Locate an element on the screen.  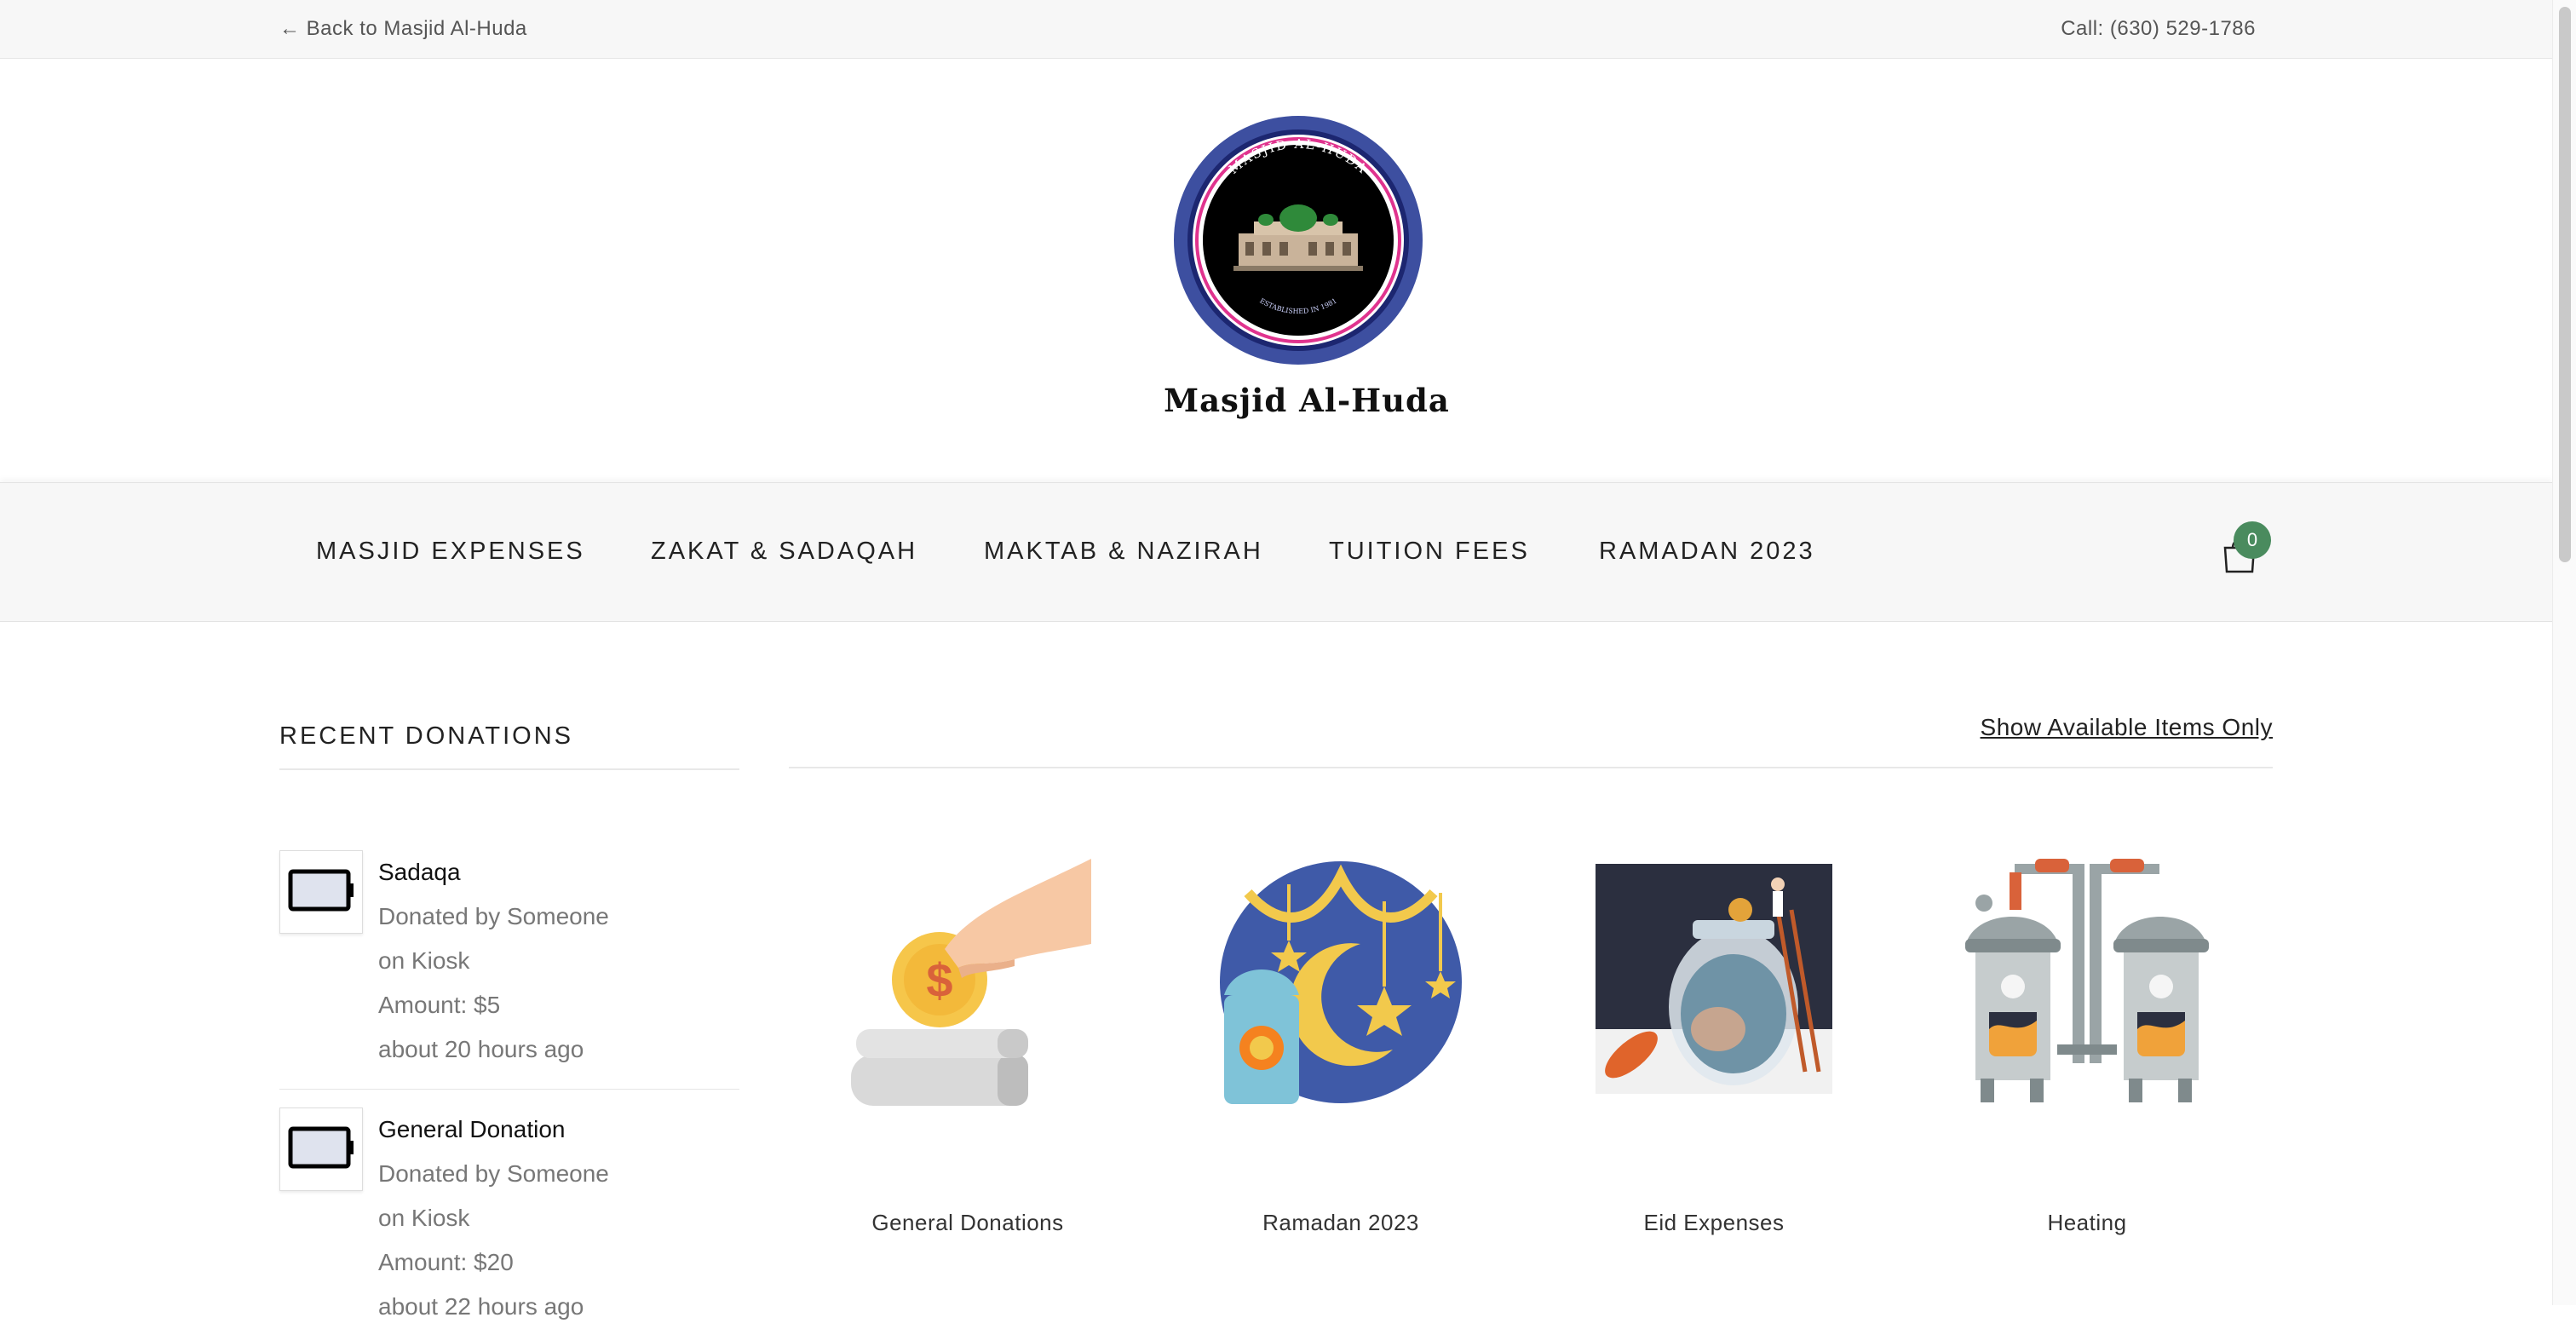
show-available-items-link: Show Available Items Only is located at coordinates (2127, 728).